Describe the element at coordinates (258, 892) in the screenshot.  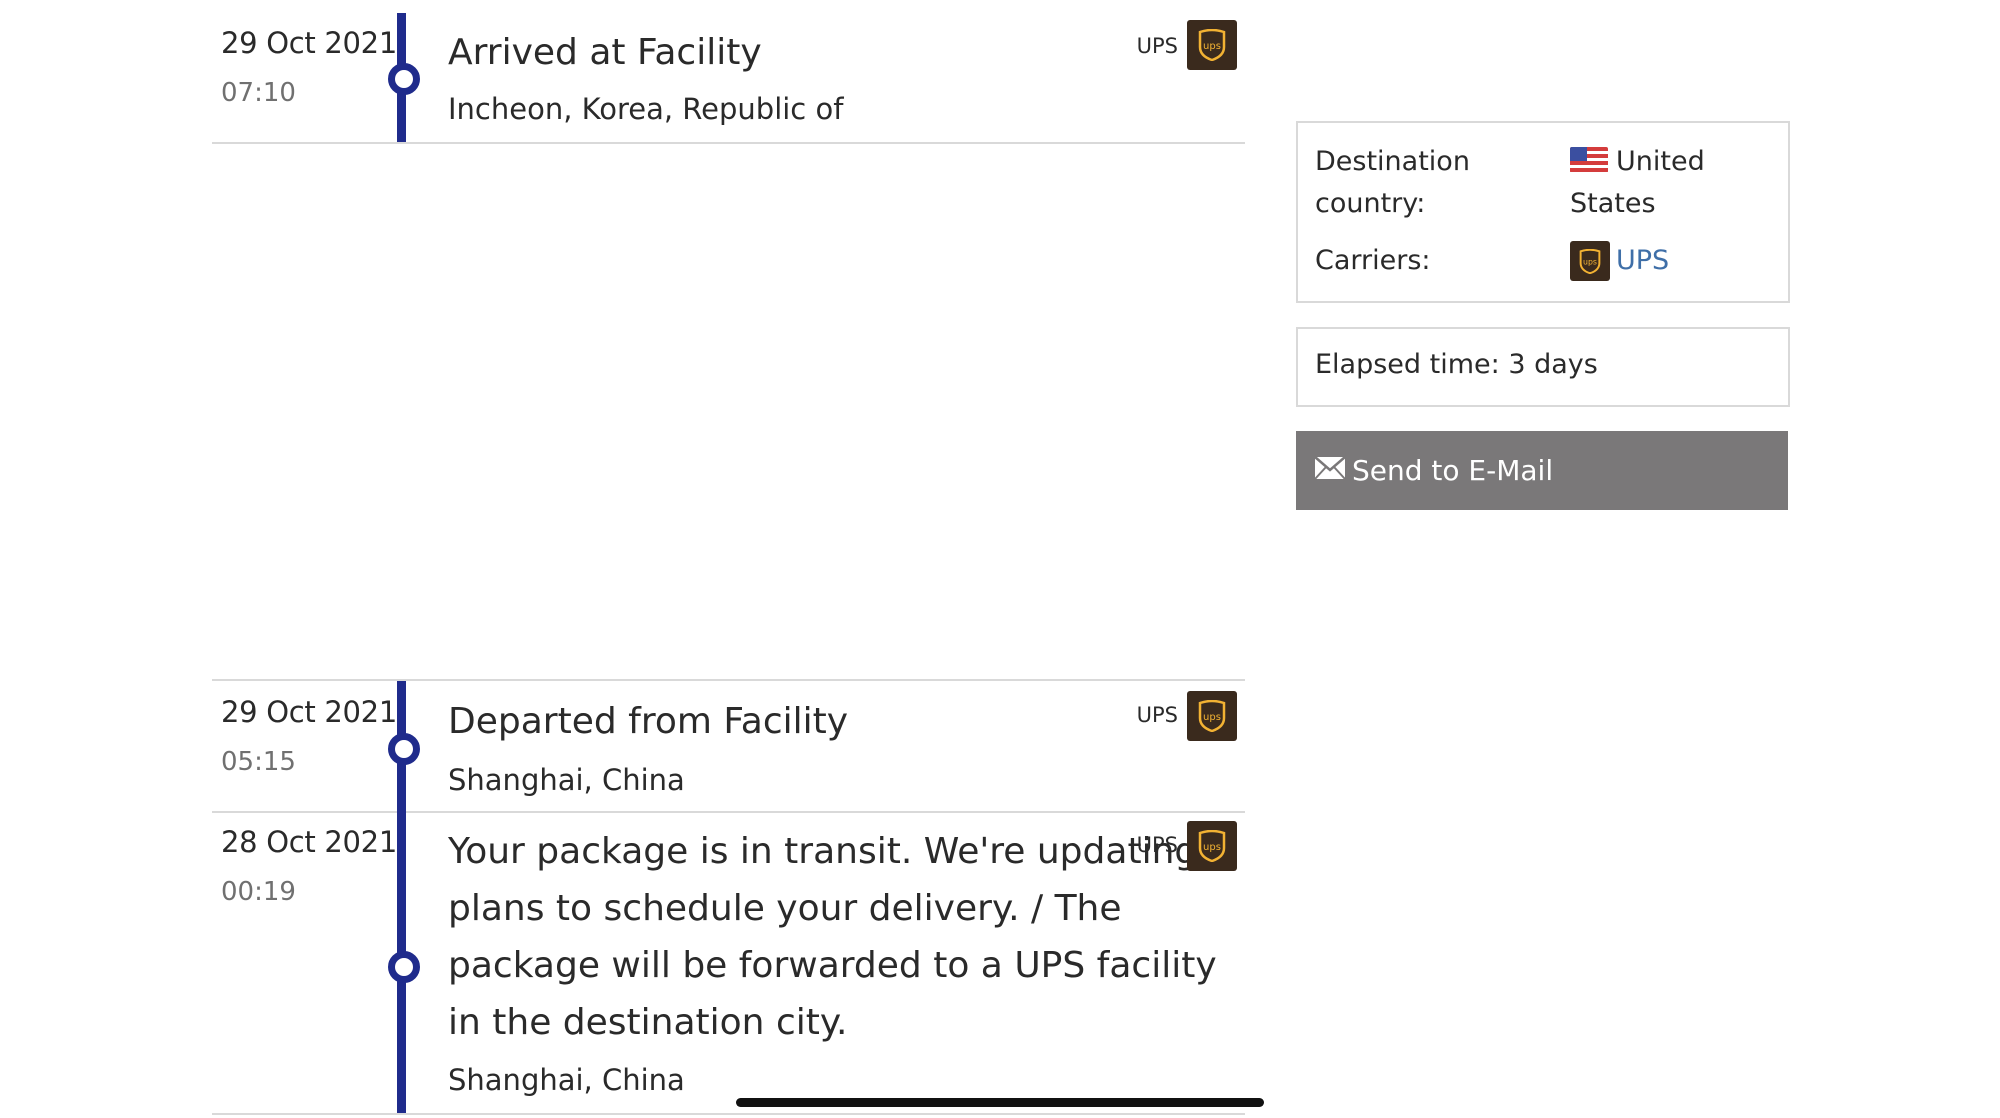
I see `event-time: 00:19` at that location.